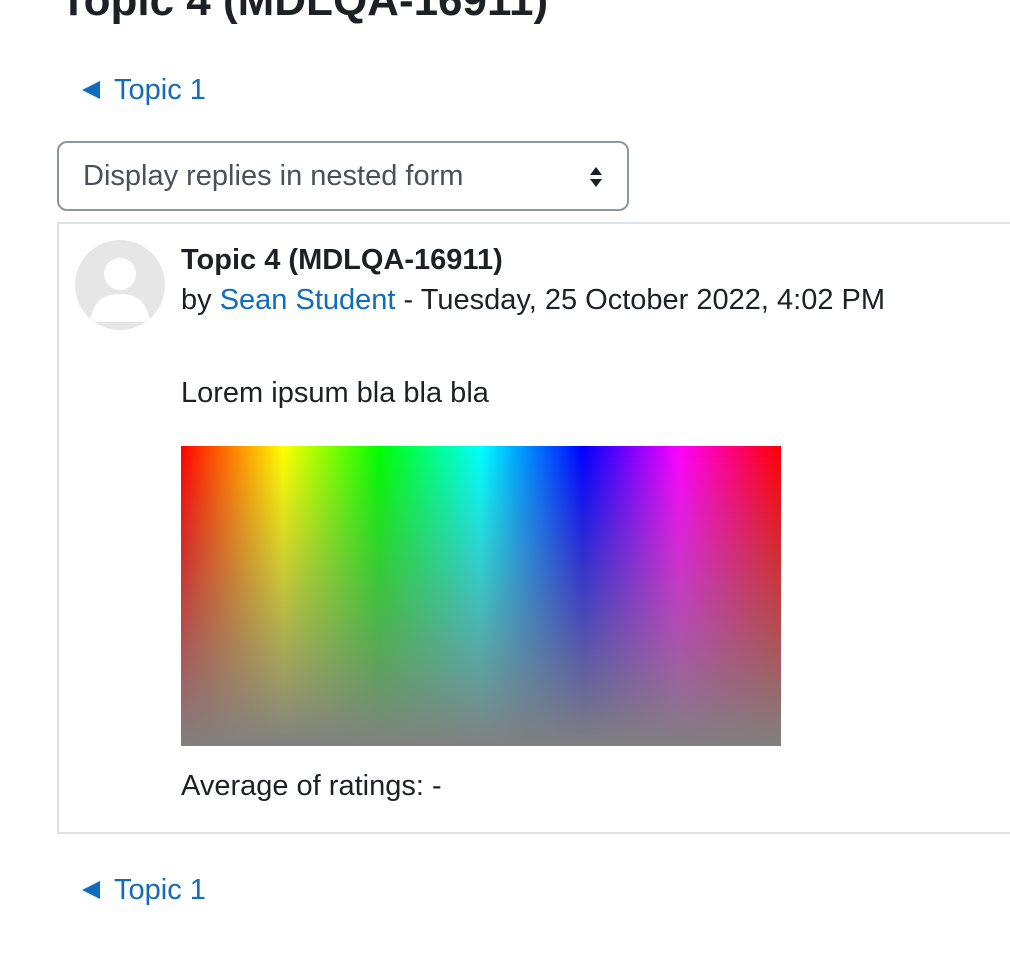 The image size is (1010, 972). What do you see at coordinates (273, 175) in the screenshot?
I see `display-mode-value: Display replies in nested form` at bounding box center [273, 175].